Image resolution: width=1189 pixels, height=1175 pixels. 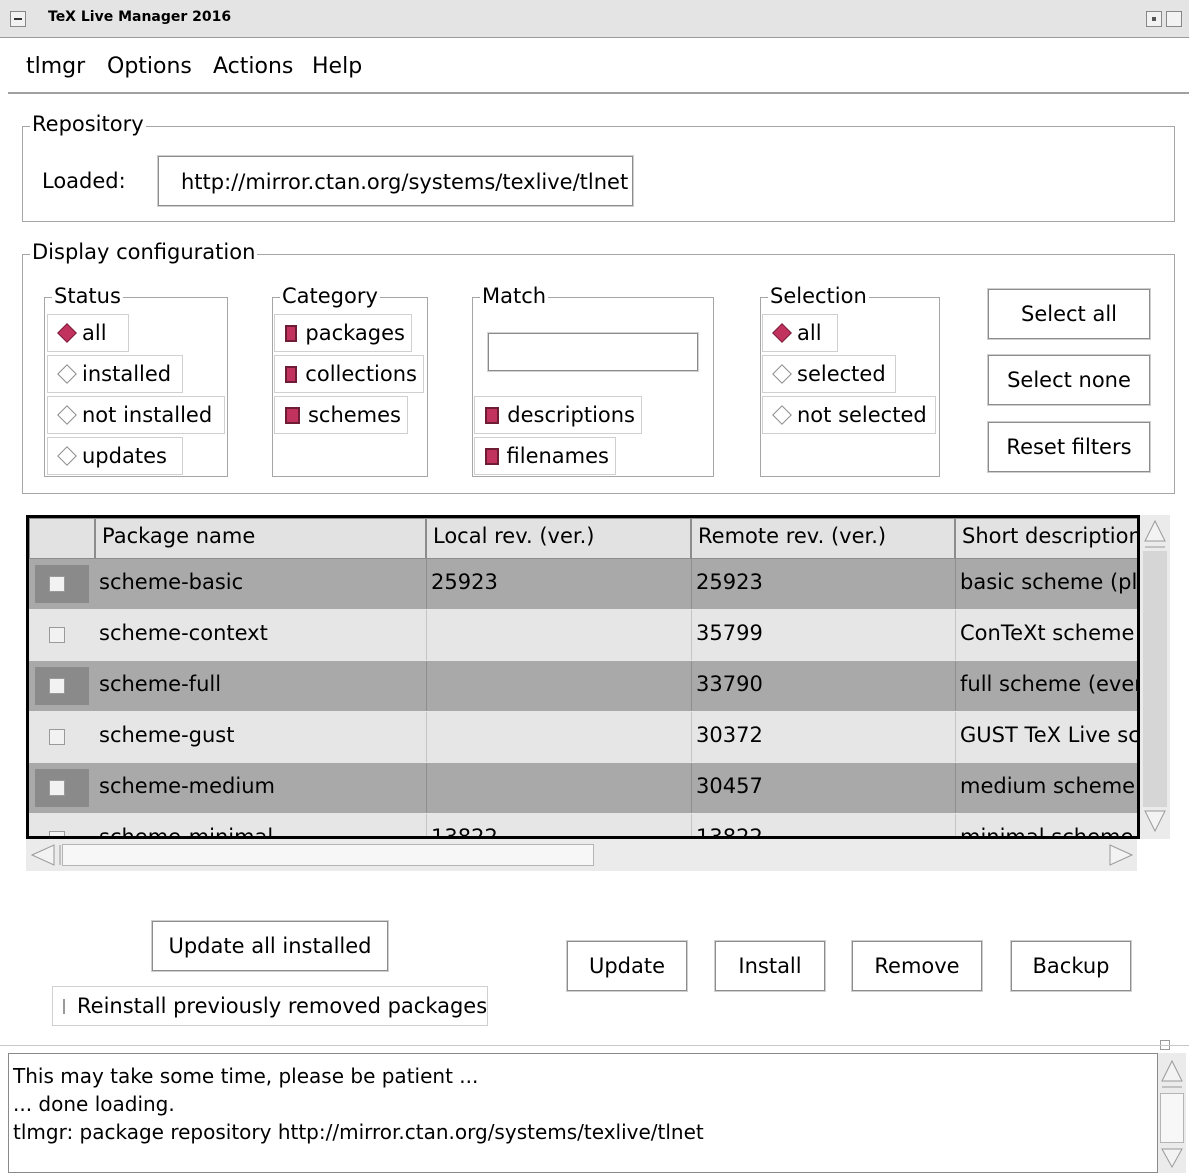 What do you see at coordinates (144, 252) in the screenshot?
I see `display-config-label: Display configuration` at bounding box center [144, 252].